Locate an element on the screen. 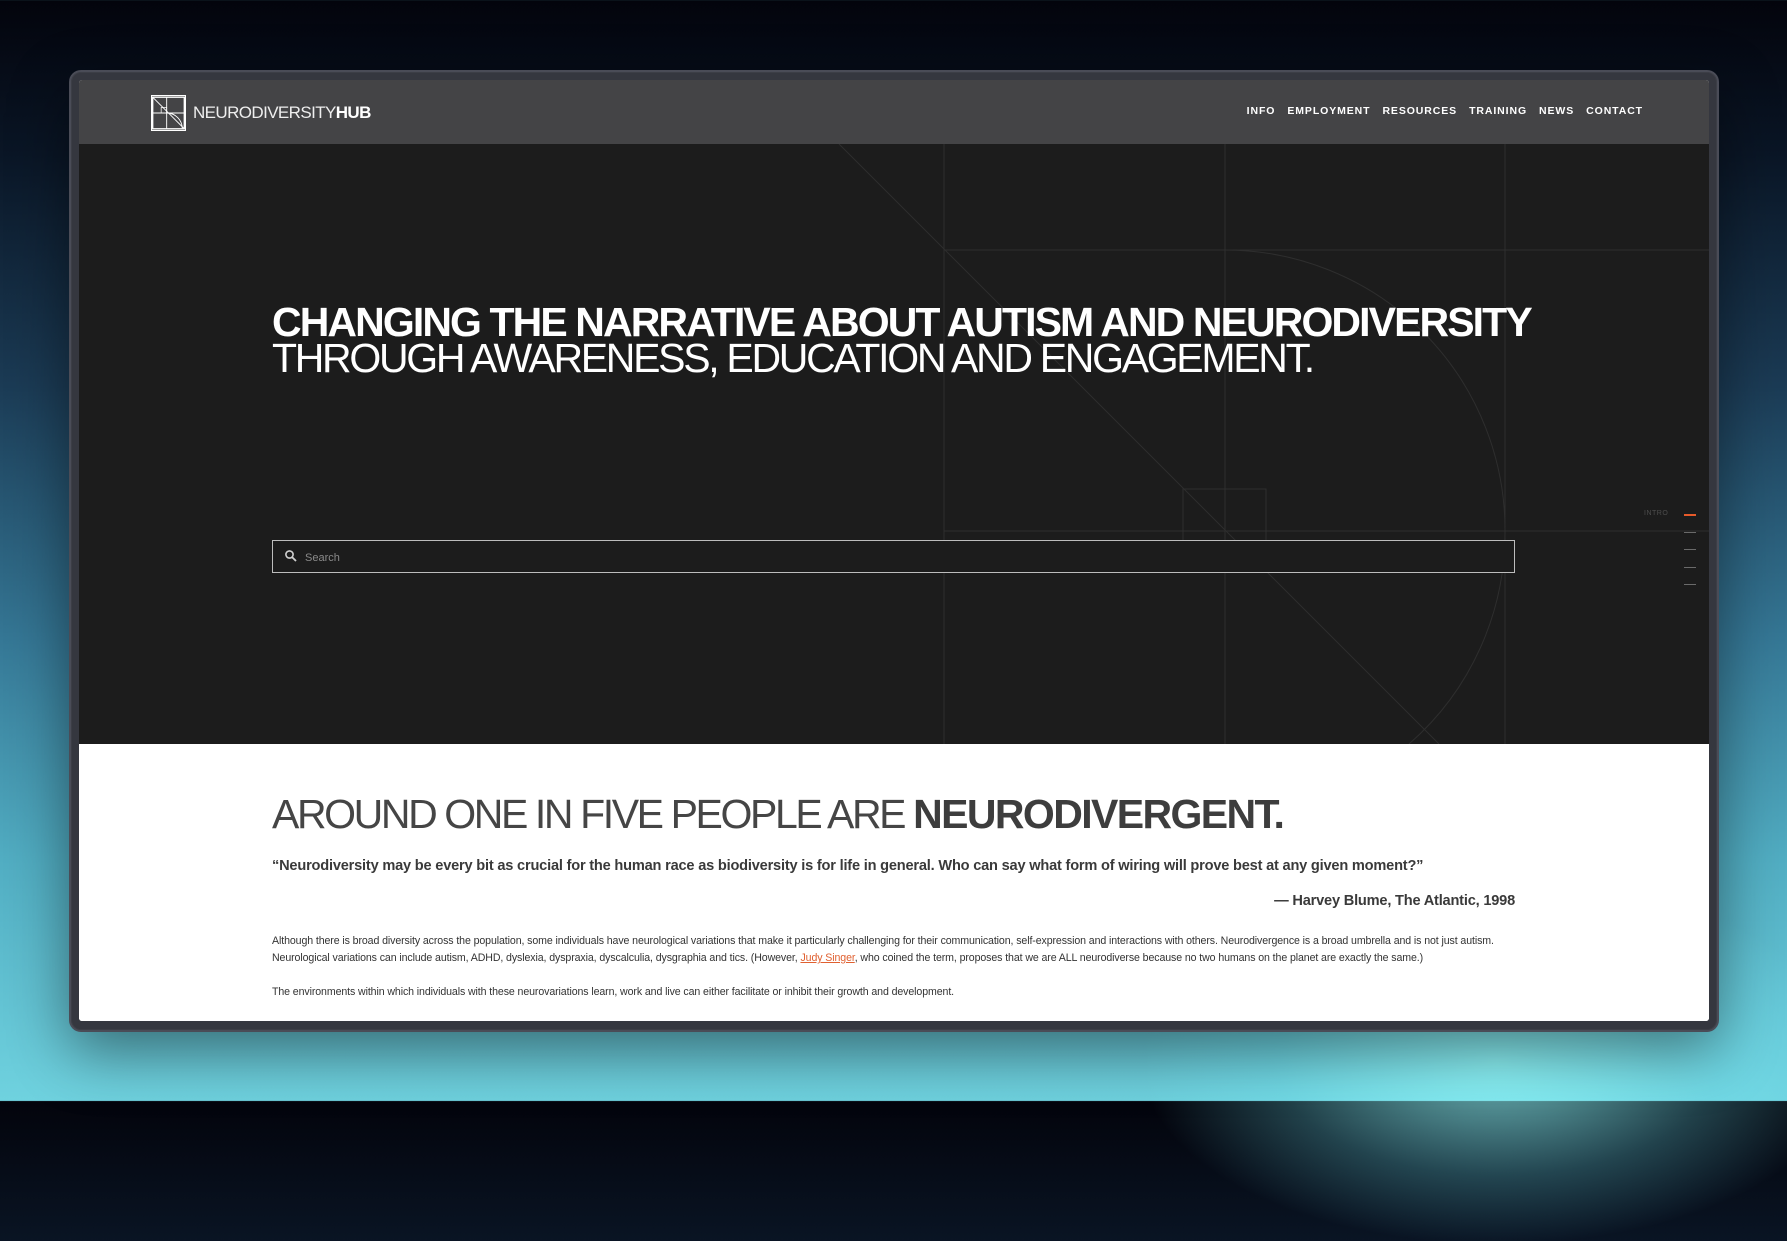 This screenshot has width=1787, height=1241. logo-text-light: NEURODIVERSITY is located at coordinates (264, 112).